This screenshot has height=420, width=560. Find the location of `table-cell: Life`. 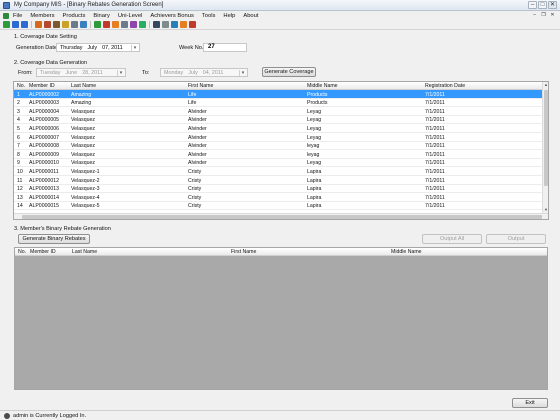

table-cell: Life is located at coordinates (192, 103).